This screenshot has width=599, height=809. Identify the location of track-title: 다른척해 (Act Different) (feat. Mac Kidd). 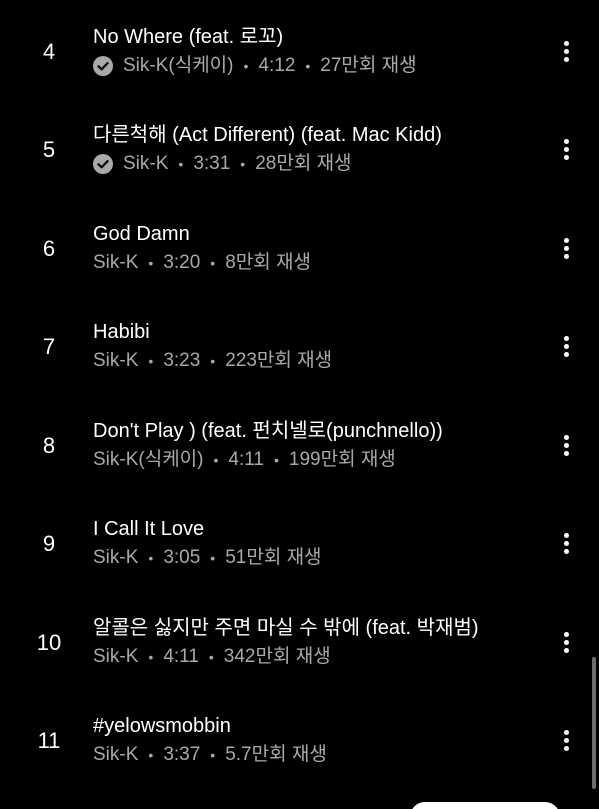
(267, 135).